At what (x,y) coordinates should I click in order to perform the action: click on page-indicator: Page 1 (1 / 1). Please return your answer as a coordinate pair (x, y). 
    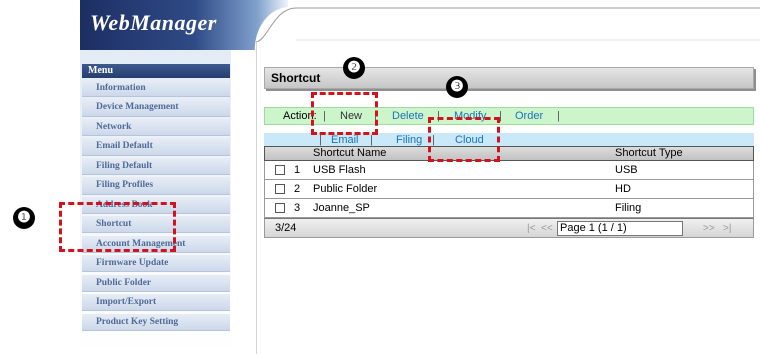
    Looking at the image, I should click on (620, 228).